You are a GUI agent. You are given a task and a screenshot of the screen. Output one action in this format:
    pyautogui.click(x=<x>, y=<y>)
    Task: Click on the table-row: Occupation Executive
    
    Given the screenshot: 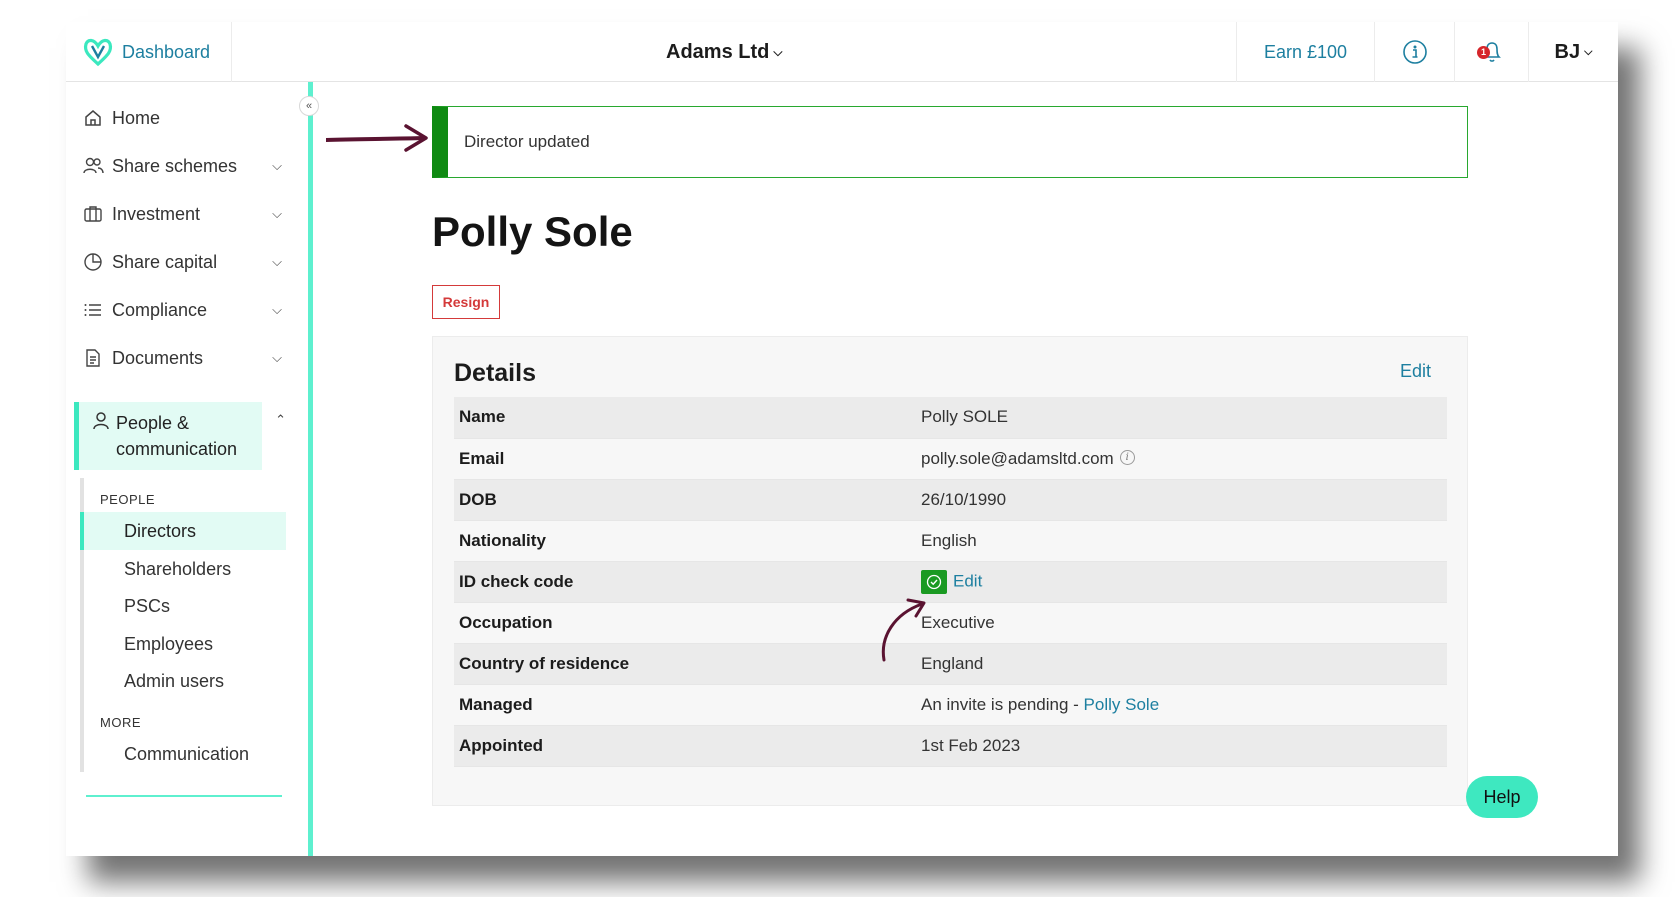 What is the action you would take?
    pyautogui.click(x=950, y=623)
    